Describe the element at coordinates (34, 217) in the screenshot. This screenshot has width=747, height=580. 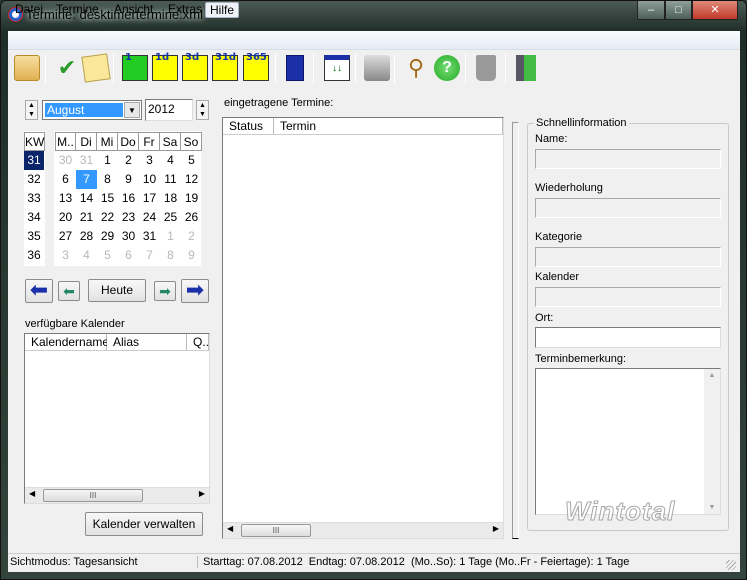
I see `week-number: 34` at that location.